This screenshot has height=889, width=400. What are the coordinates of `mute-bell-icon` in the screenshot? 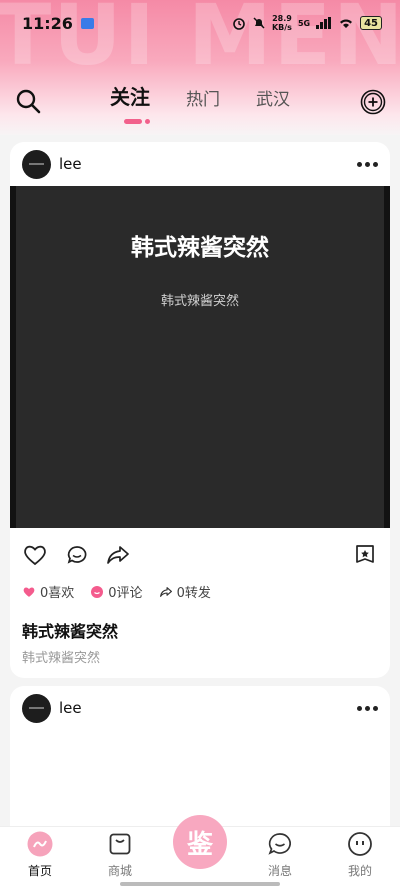 It's located at (259, 23).